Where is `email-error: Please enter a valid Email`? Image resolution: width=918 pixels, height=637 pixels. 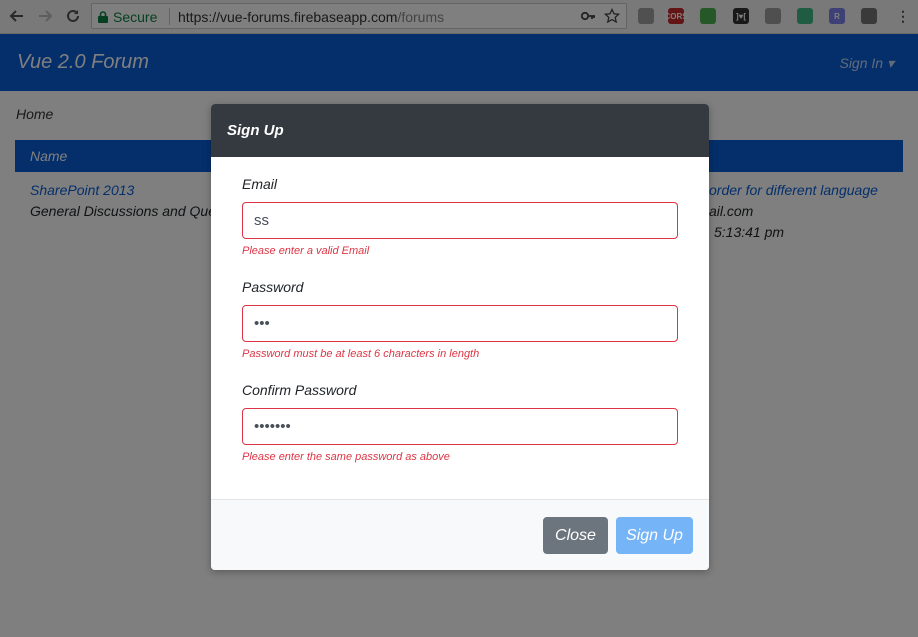 email-error: Please enter a valid Email is located at coordinates (306, 251).